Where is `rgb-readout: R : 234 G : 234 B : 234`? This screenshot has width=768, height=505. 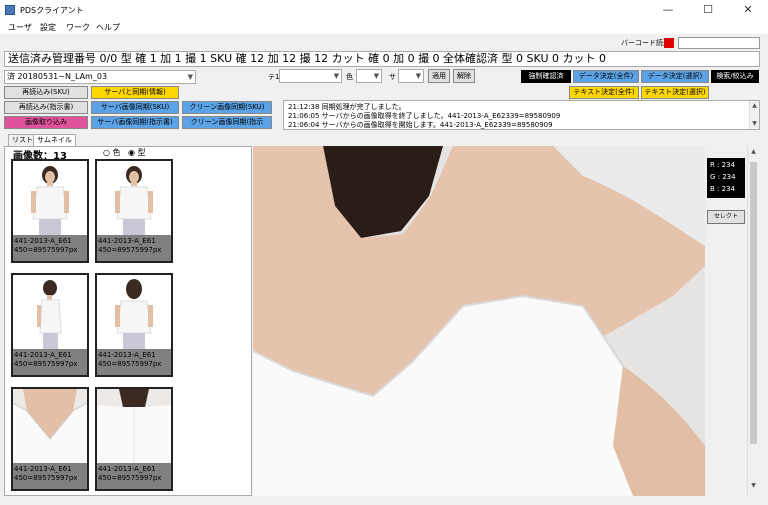
rgb-readout: R : 234 G : 234 B : 234 is located at coordinates (726, 178).